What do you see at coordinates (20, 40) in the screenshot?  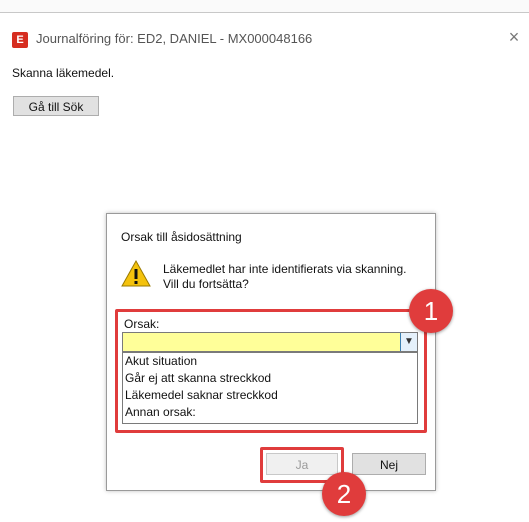 I see `app-logo-icon: E` at bounding box center [20, 40].